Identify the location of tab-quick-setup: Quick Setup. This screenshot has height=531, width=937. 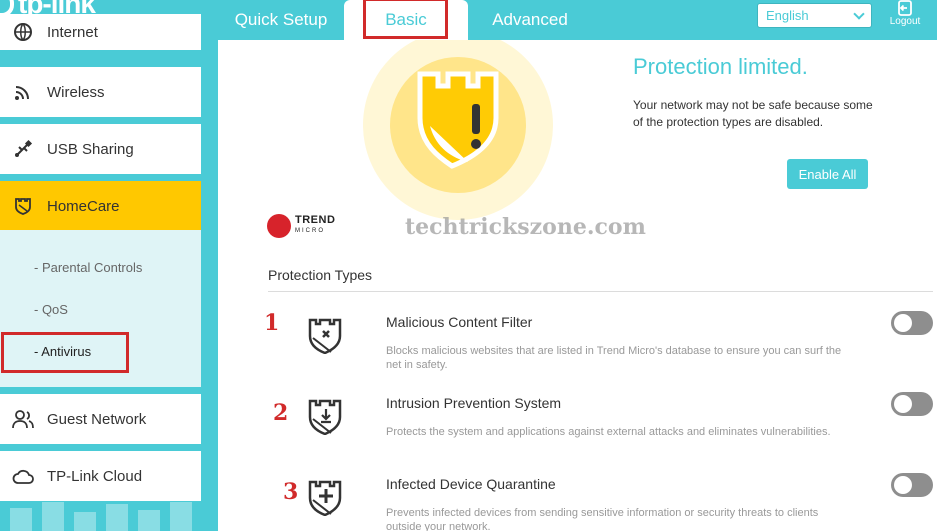
(281, 20).